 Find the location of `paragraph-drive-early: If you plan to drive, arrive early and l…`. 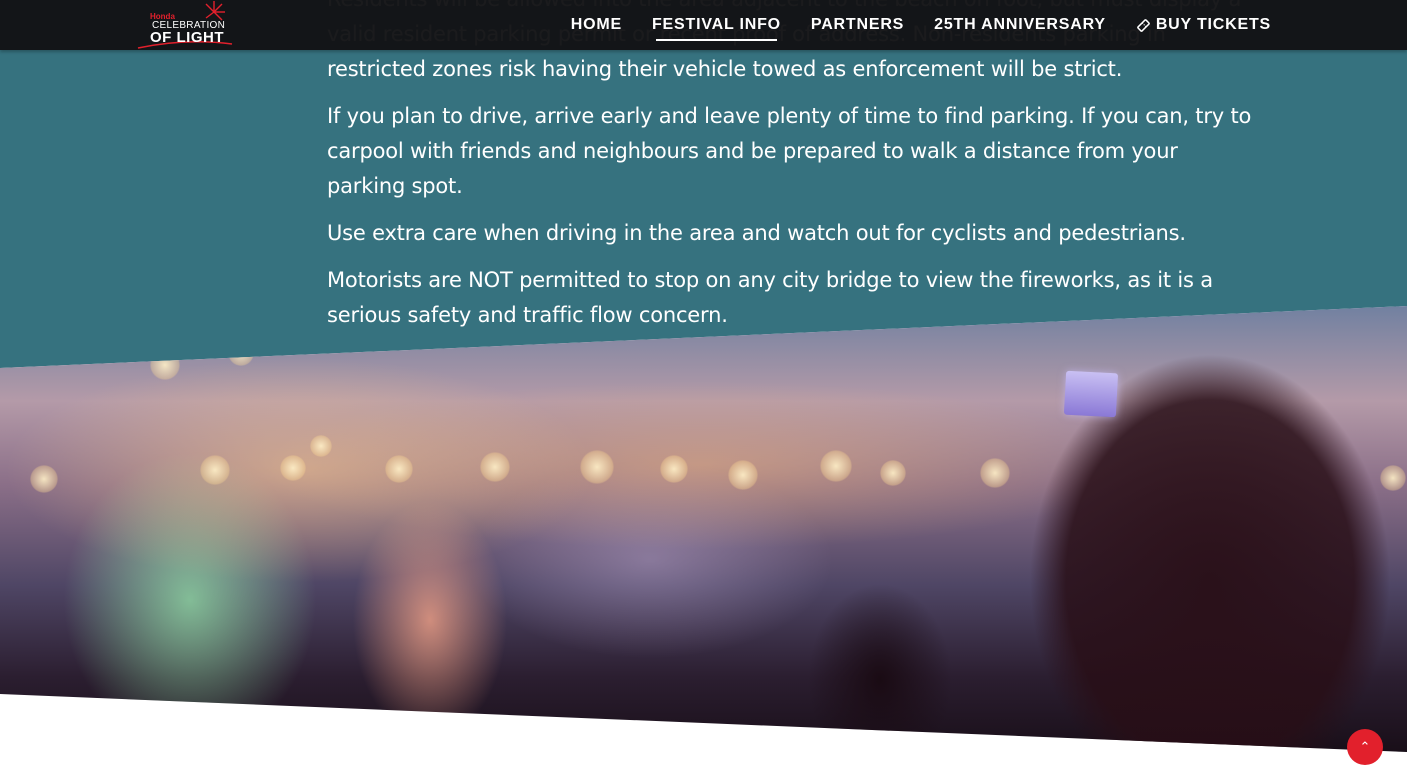

paragraph-drive-early: If you plan to drive, arrive early and l… is located at coordinates (789, 151).